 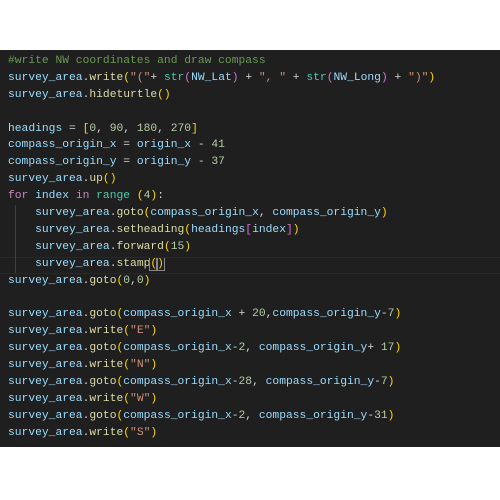 What do you see at coordinates (160, 196) in the screenshot?
I see `code-token: :` at bounding box center [160, 196].